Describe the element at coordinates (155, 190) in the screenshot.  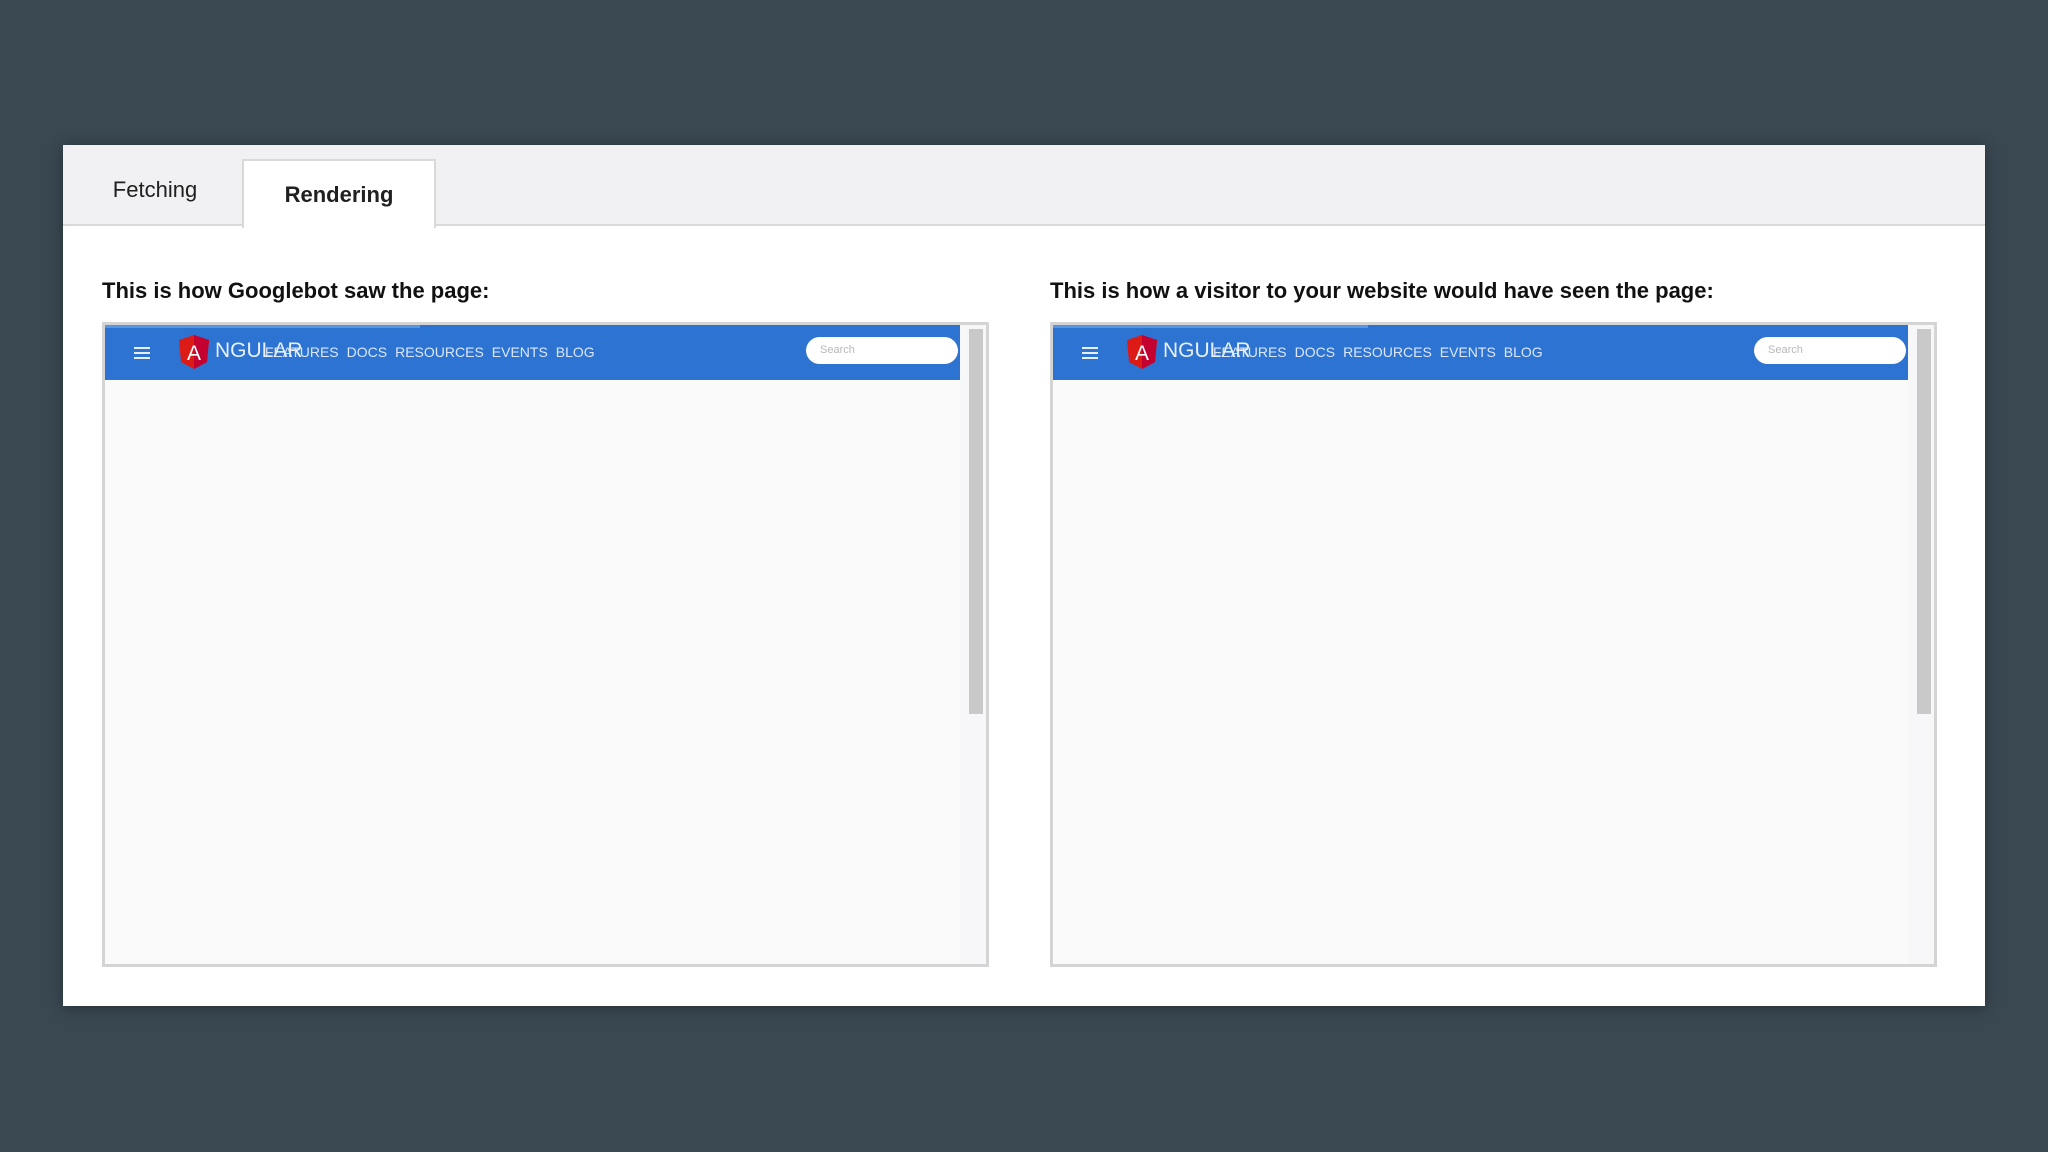
I see `tab-fetching: Fetching` at that location.